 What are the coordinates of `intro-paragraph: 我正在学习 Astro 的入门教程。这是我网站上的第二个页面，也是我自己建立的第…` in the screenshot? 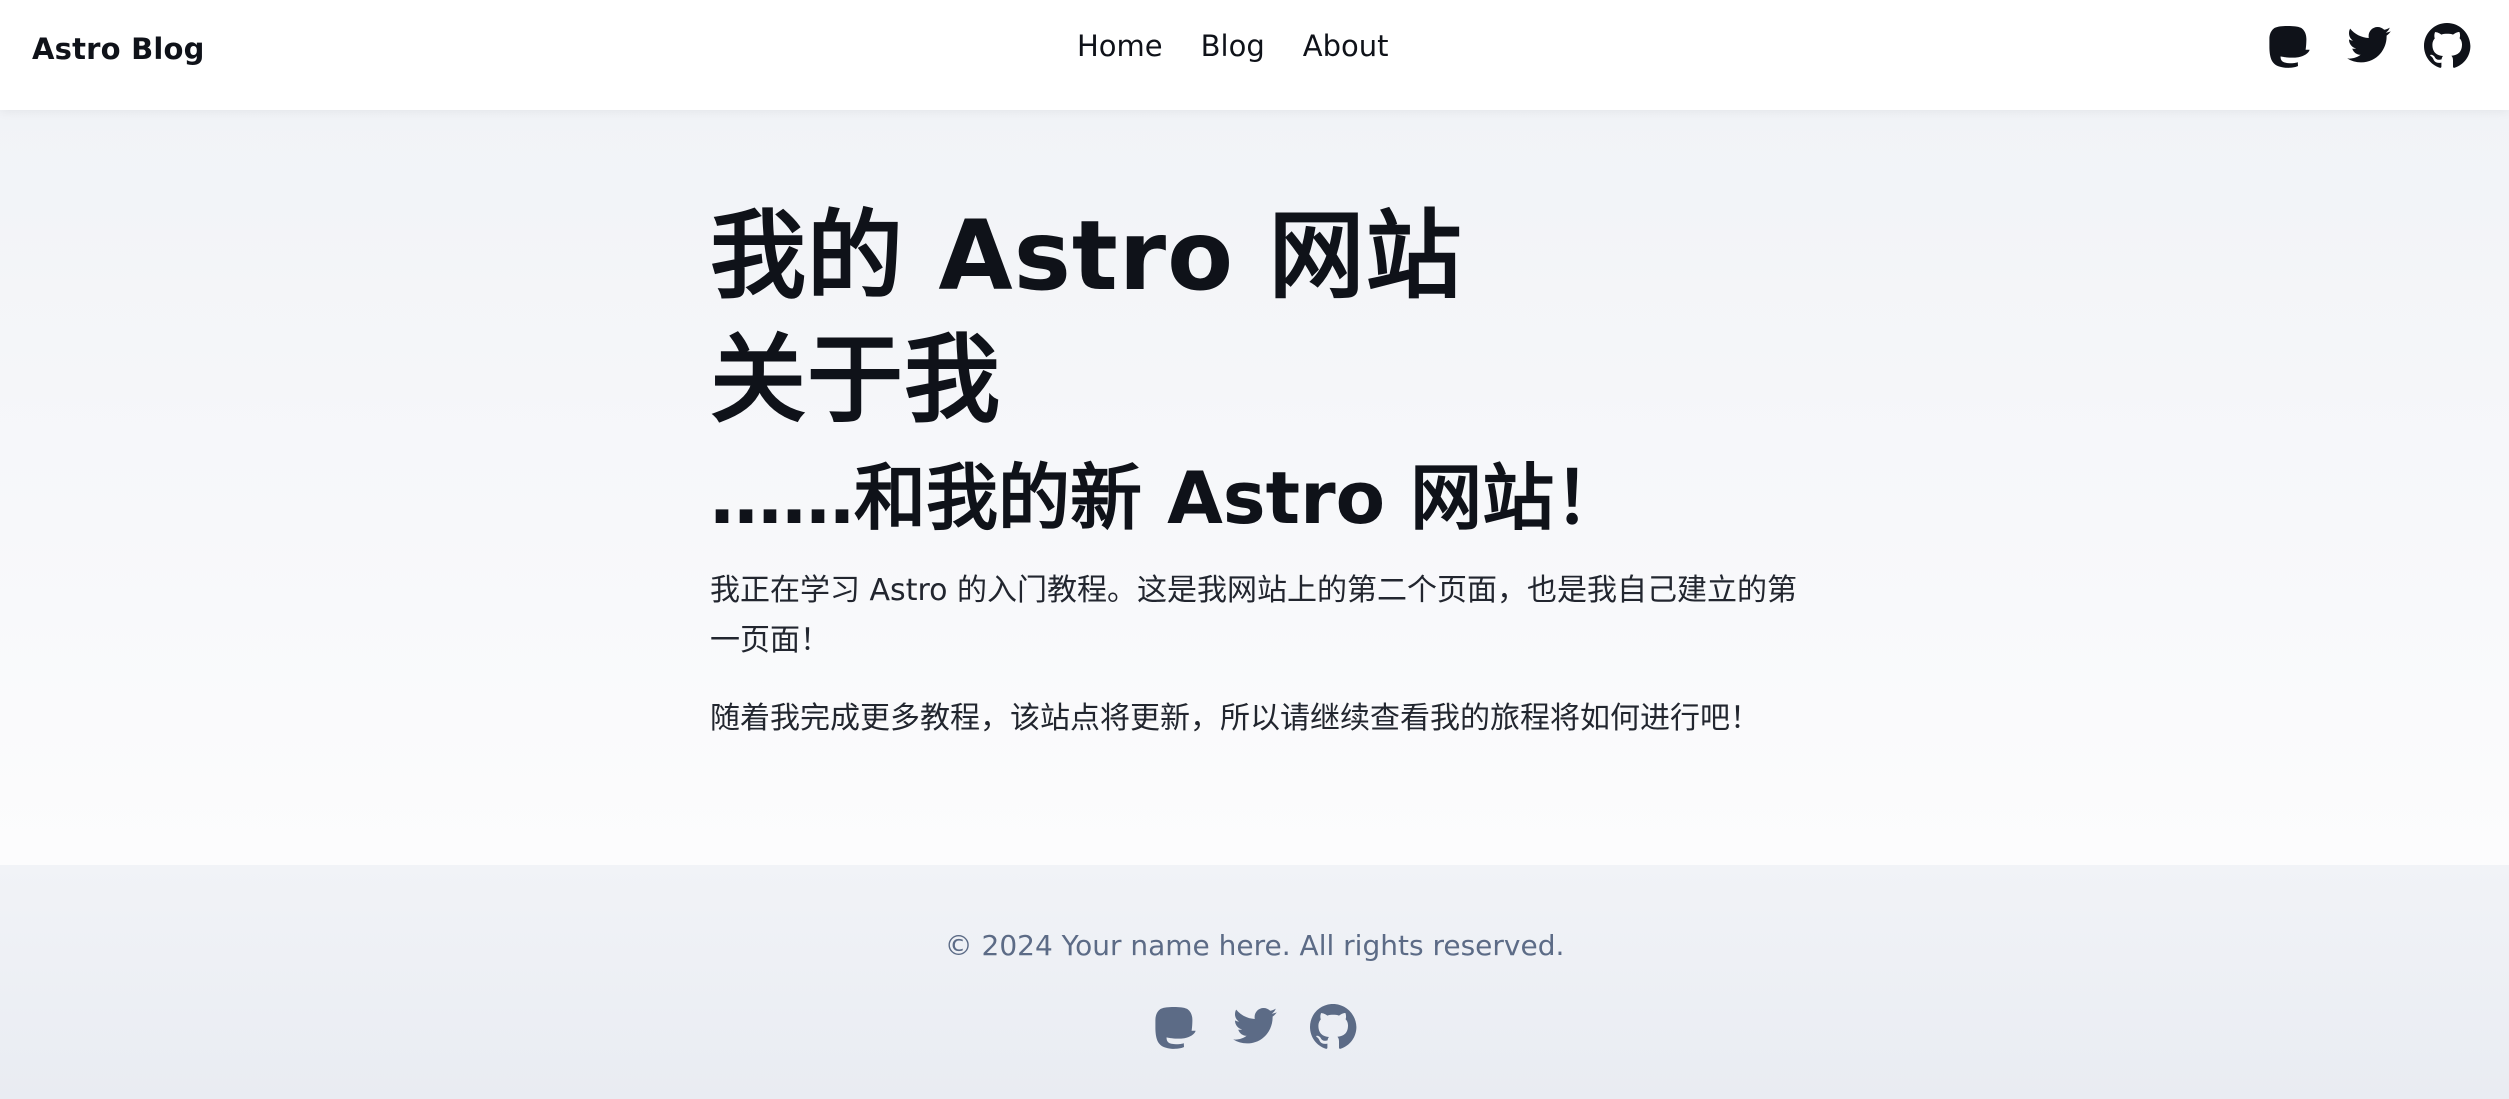 It's located at (1254, 615).